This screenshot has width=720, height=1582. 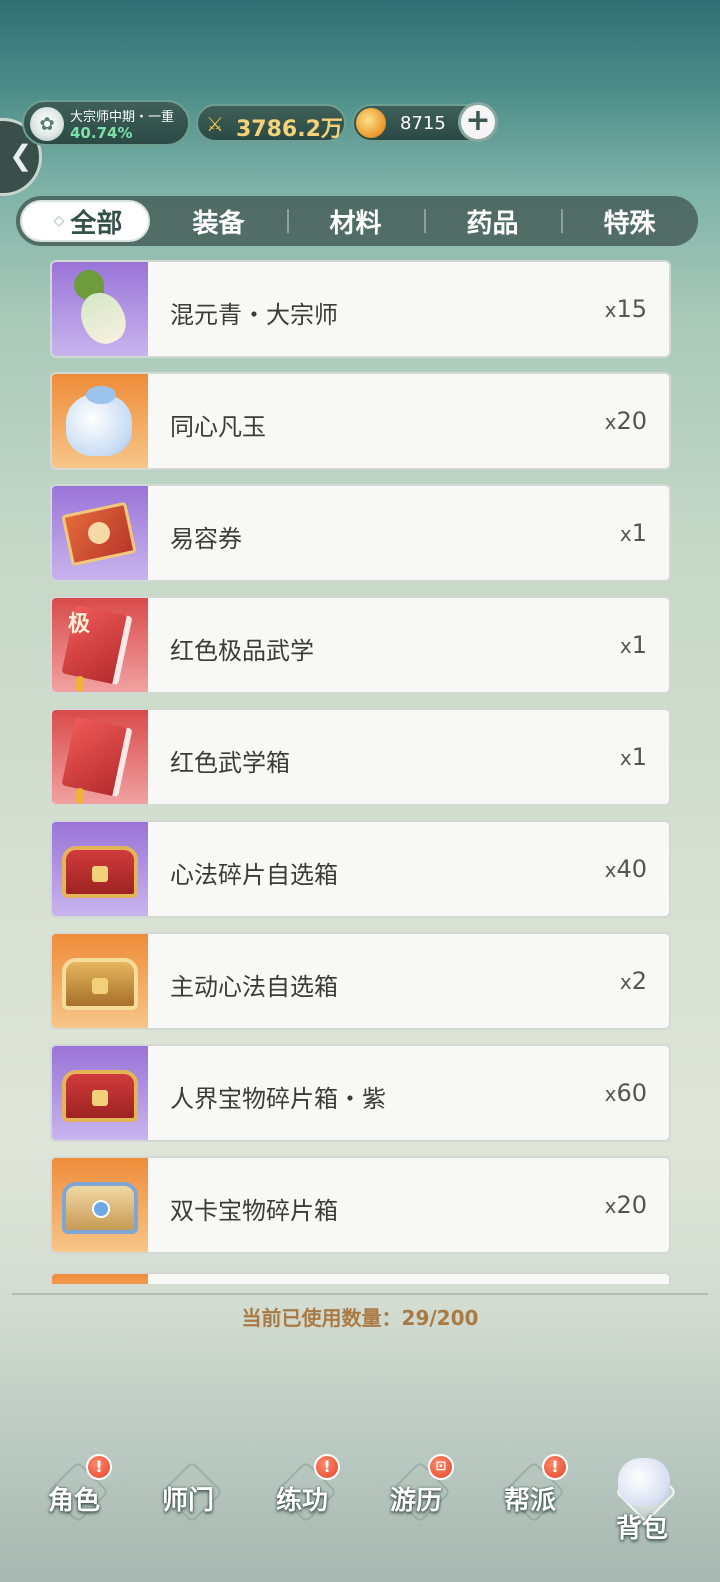 What do you see at coordinates (187, 1501) in the screenshot?
I see `nav-label: 师门` at bounding box center [187, 1501].